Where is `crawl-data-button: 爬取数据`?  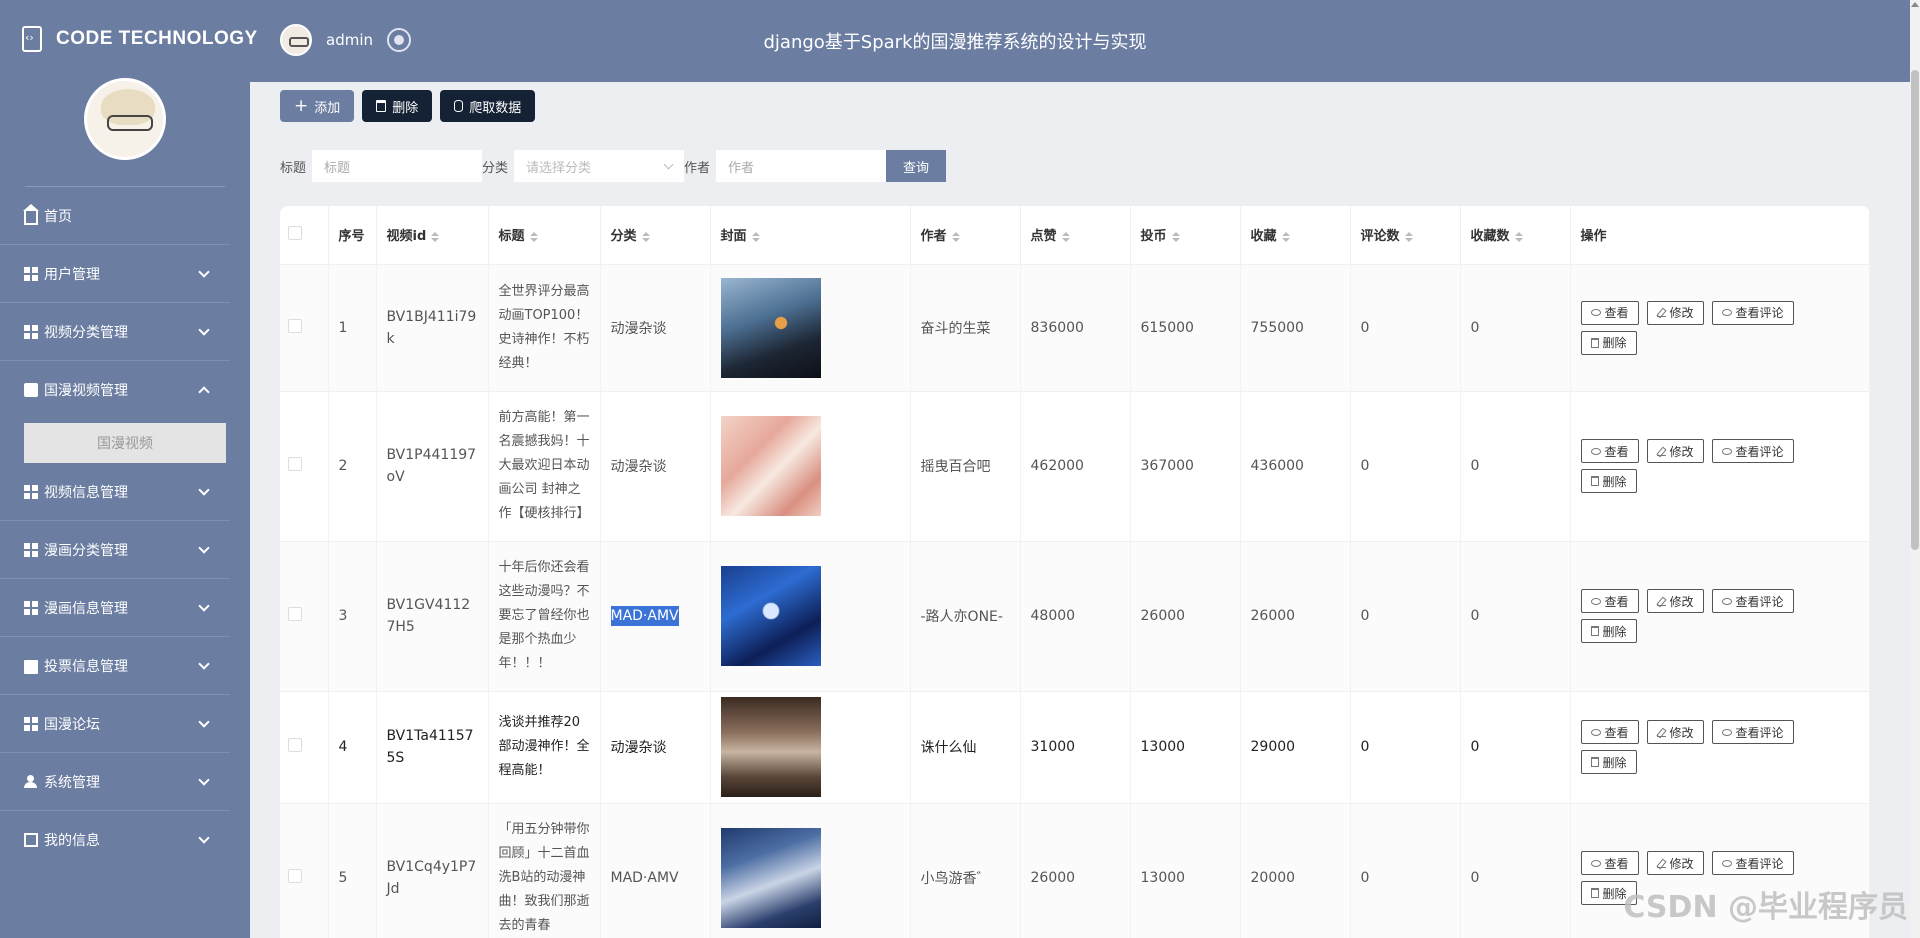
crawl-data-button: 爬取数据 is located at coordinates (488, 106).